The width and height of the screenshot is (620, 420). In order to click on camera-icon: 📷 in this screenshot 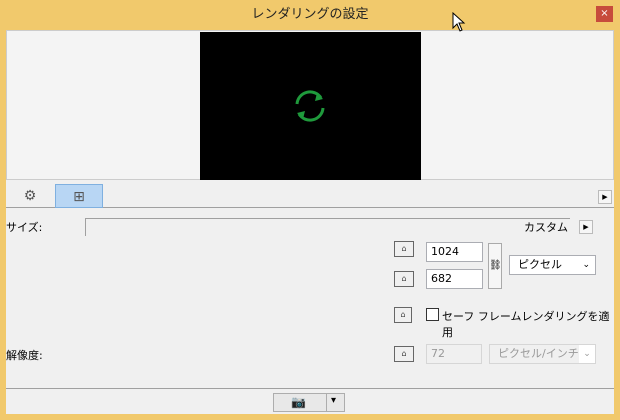, I will do `click(298, 402)`.